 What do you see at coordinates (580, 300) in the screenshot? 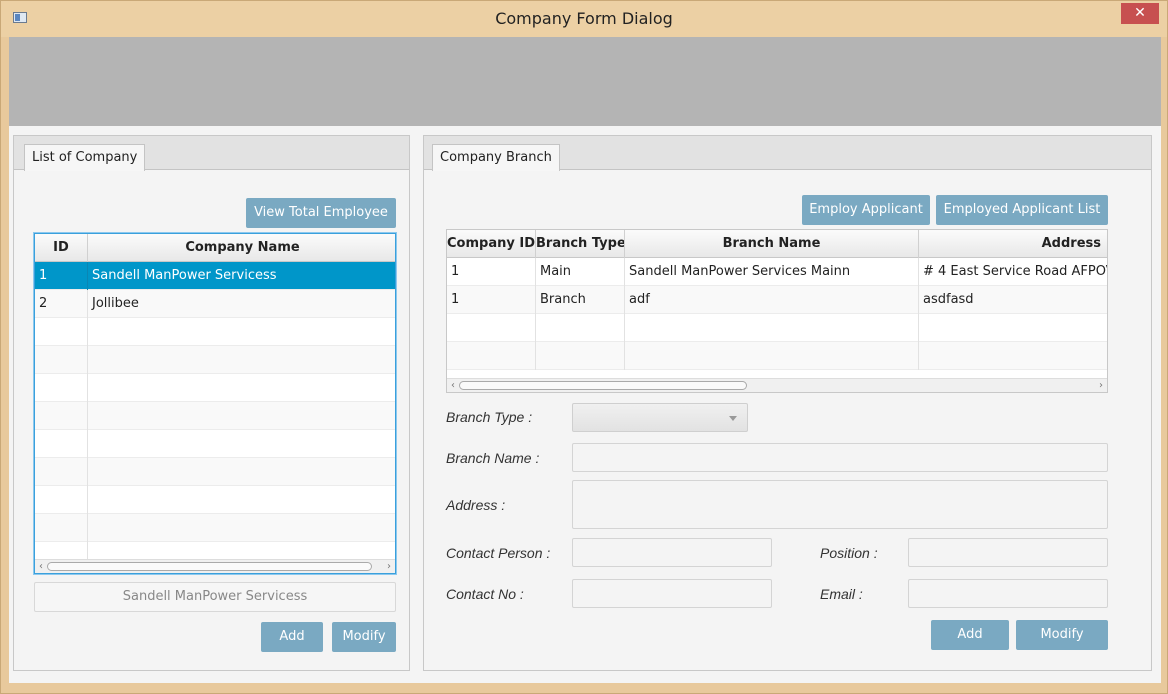
I see `cell-branch-type: Branch` at bounding box center [580, 300].